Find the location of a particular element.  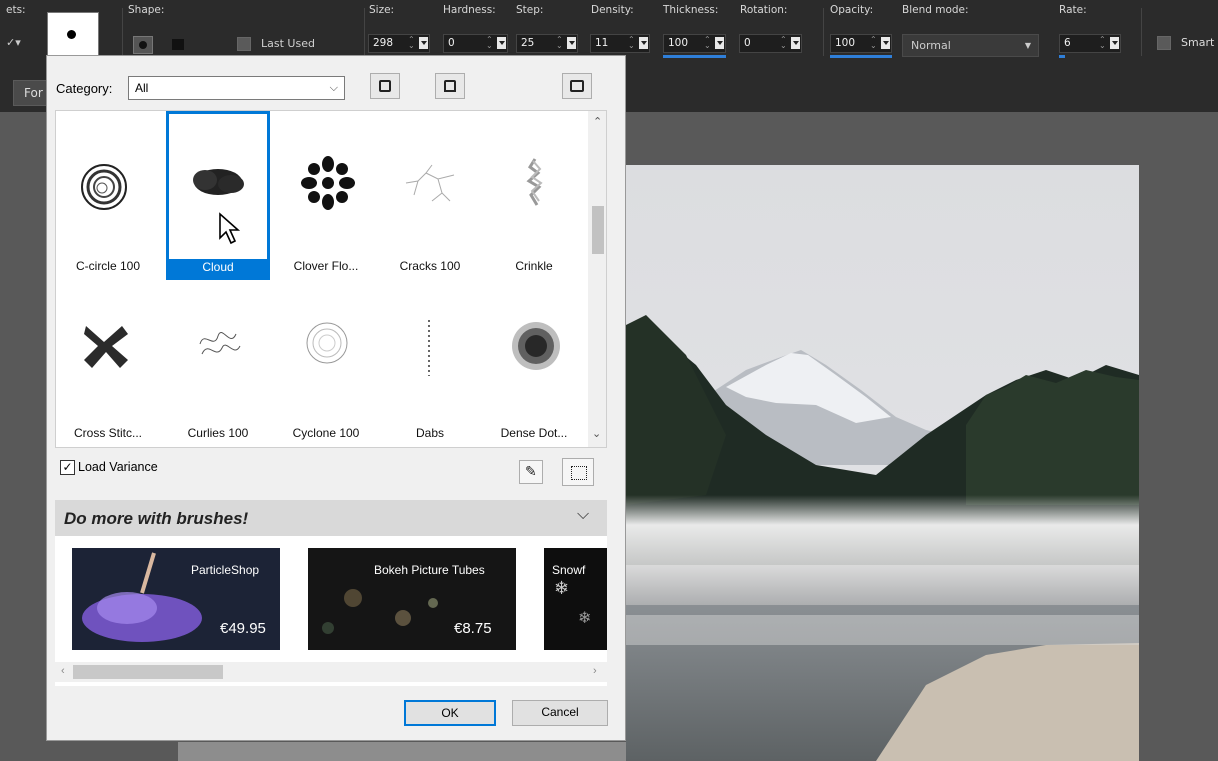

promo-name: Bokeh Picture Tubes is located at coordinates (429, 570).